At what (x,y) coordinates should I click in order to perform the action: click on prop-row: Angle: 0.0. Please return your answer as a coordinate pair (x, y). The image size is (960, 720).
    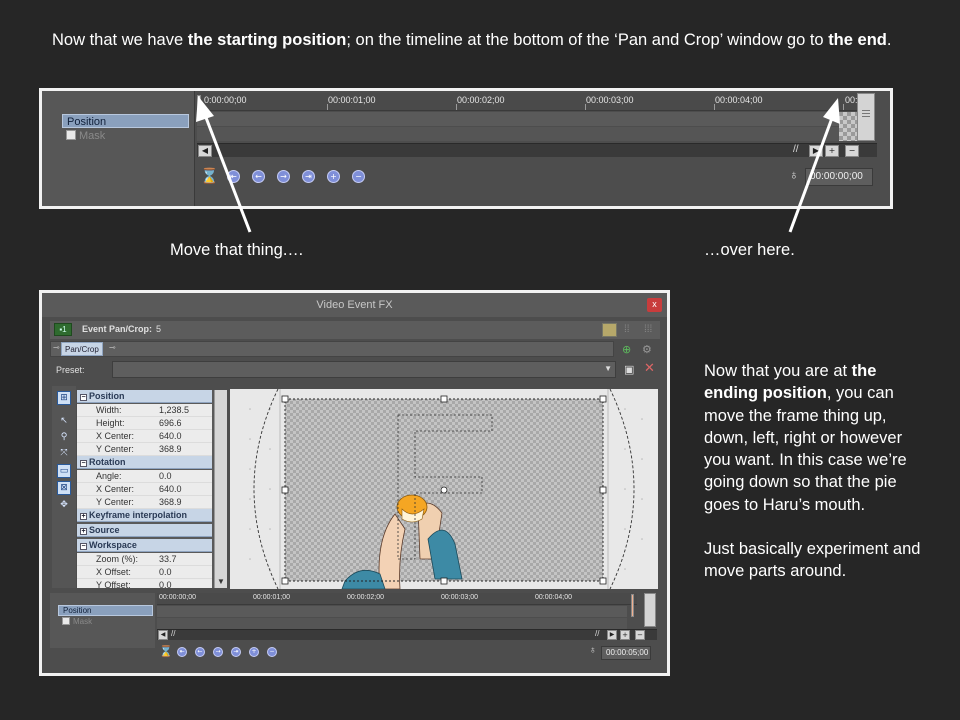
    Looking at the image, I should click on (144, 476).